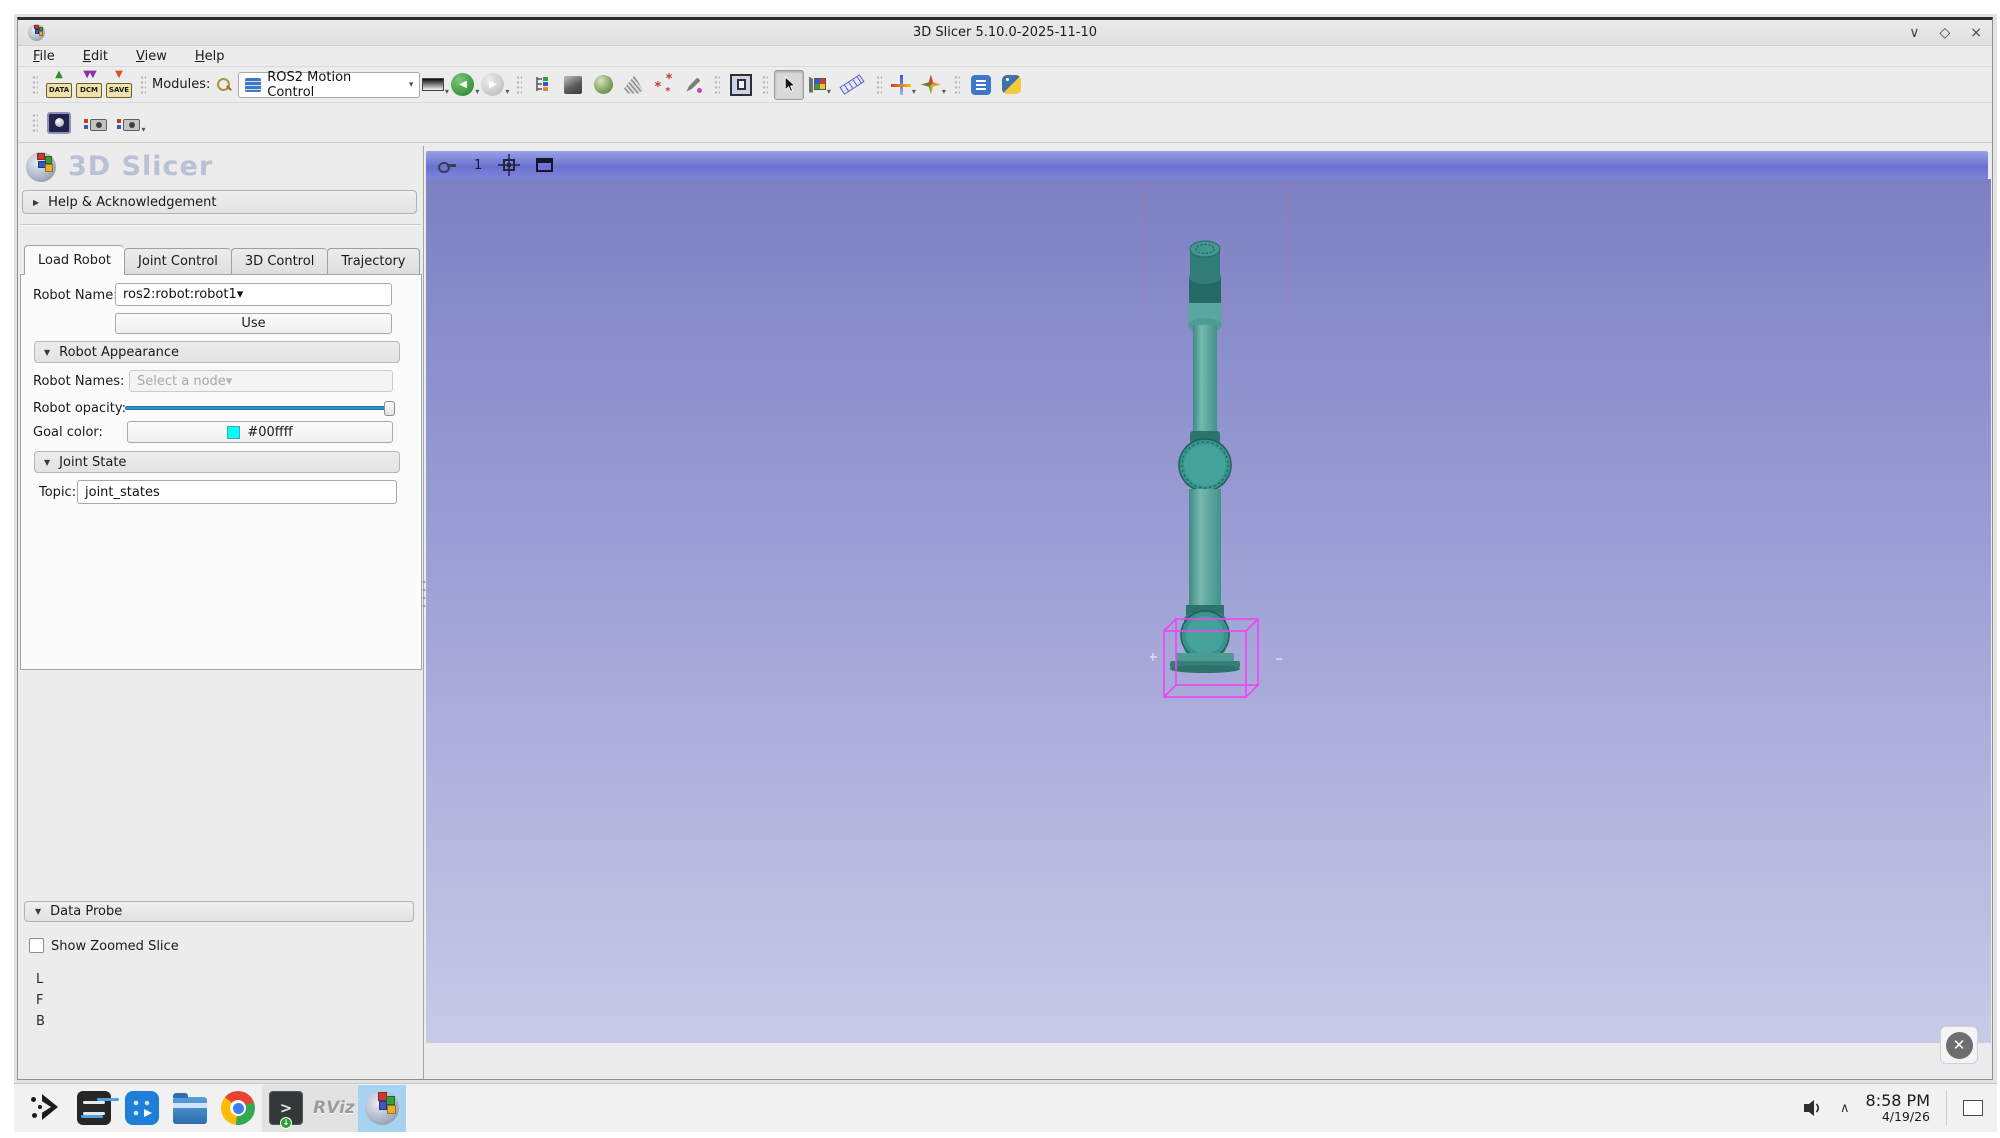 Image resolution: width=2000 pixels, height=1138 pixels. What do you see at coordinates (603, 85) in the screenshot?
I see `volumes-module-button` at bounding box center [603, 85].